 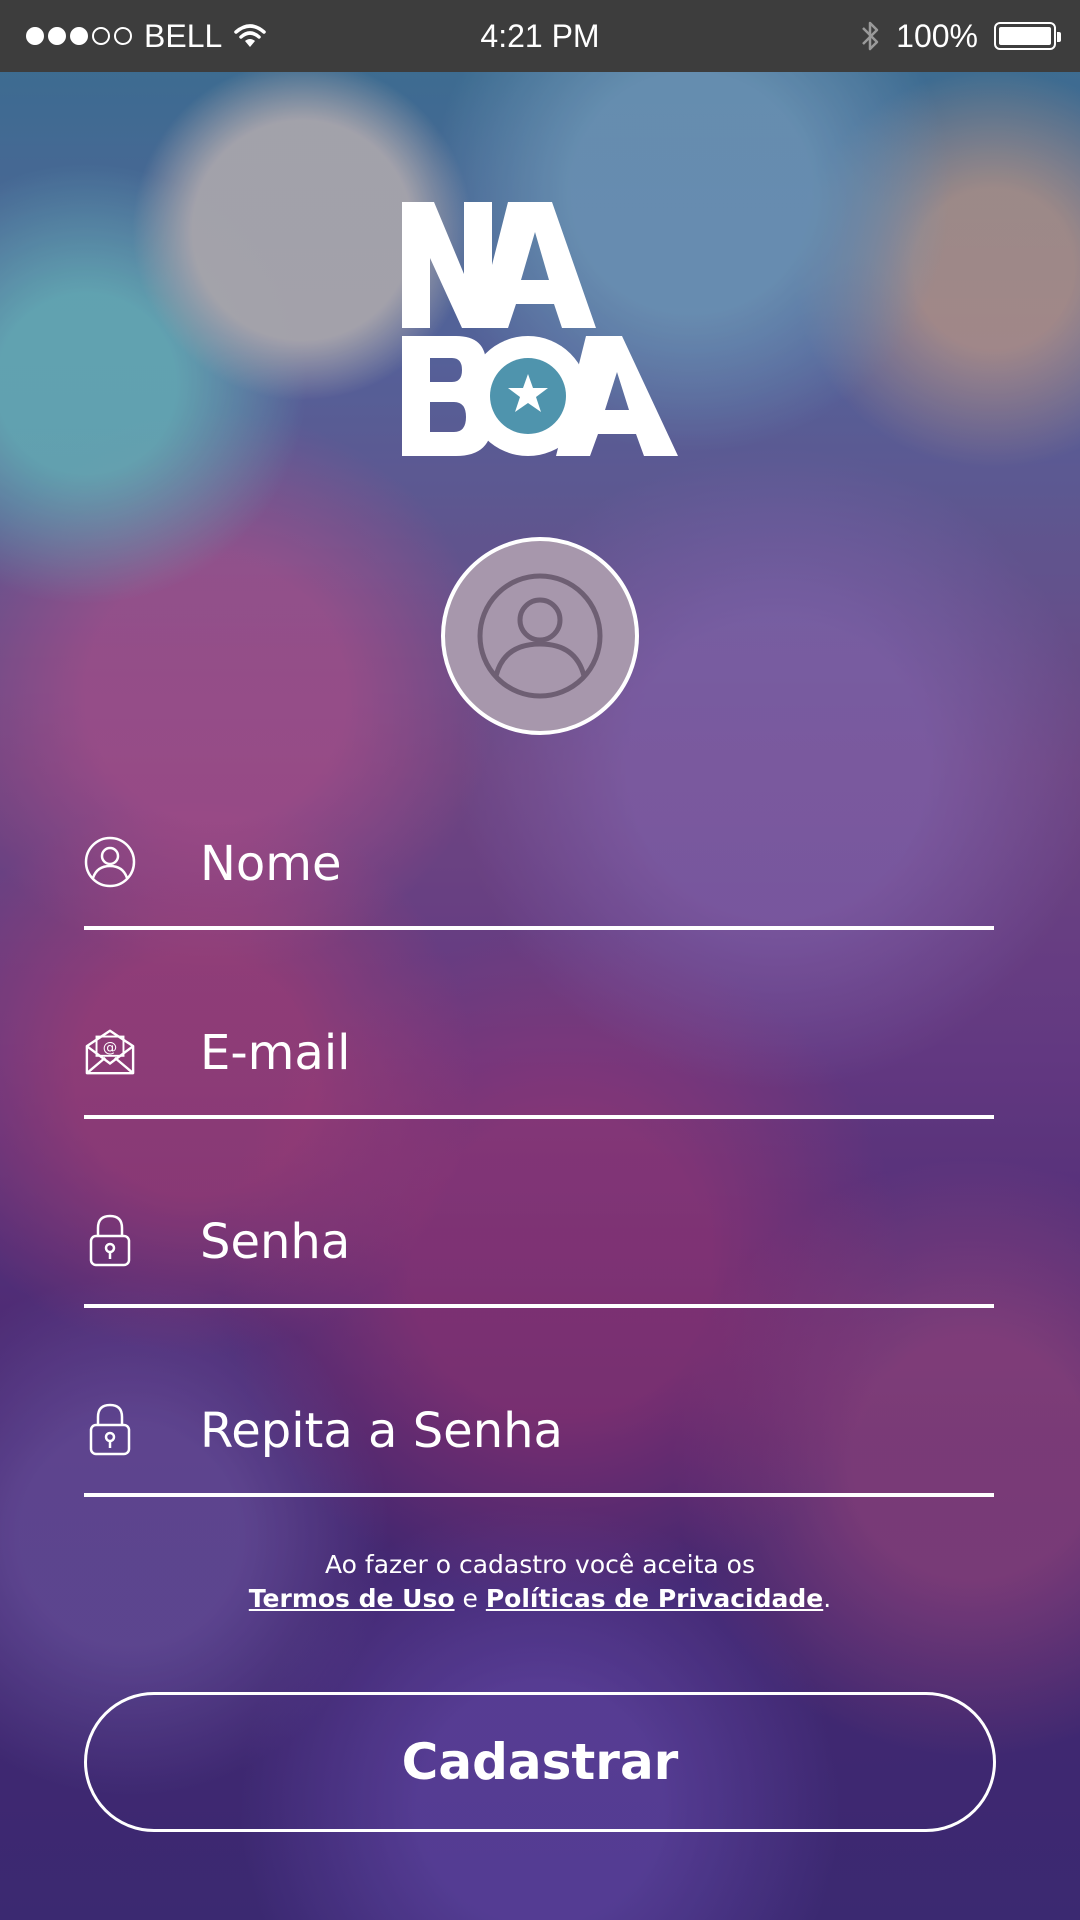 What do you see at coordinates (590, 1053) in the screenshot?
I see `email-input` at bounding box center [590, 1053].